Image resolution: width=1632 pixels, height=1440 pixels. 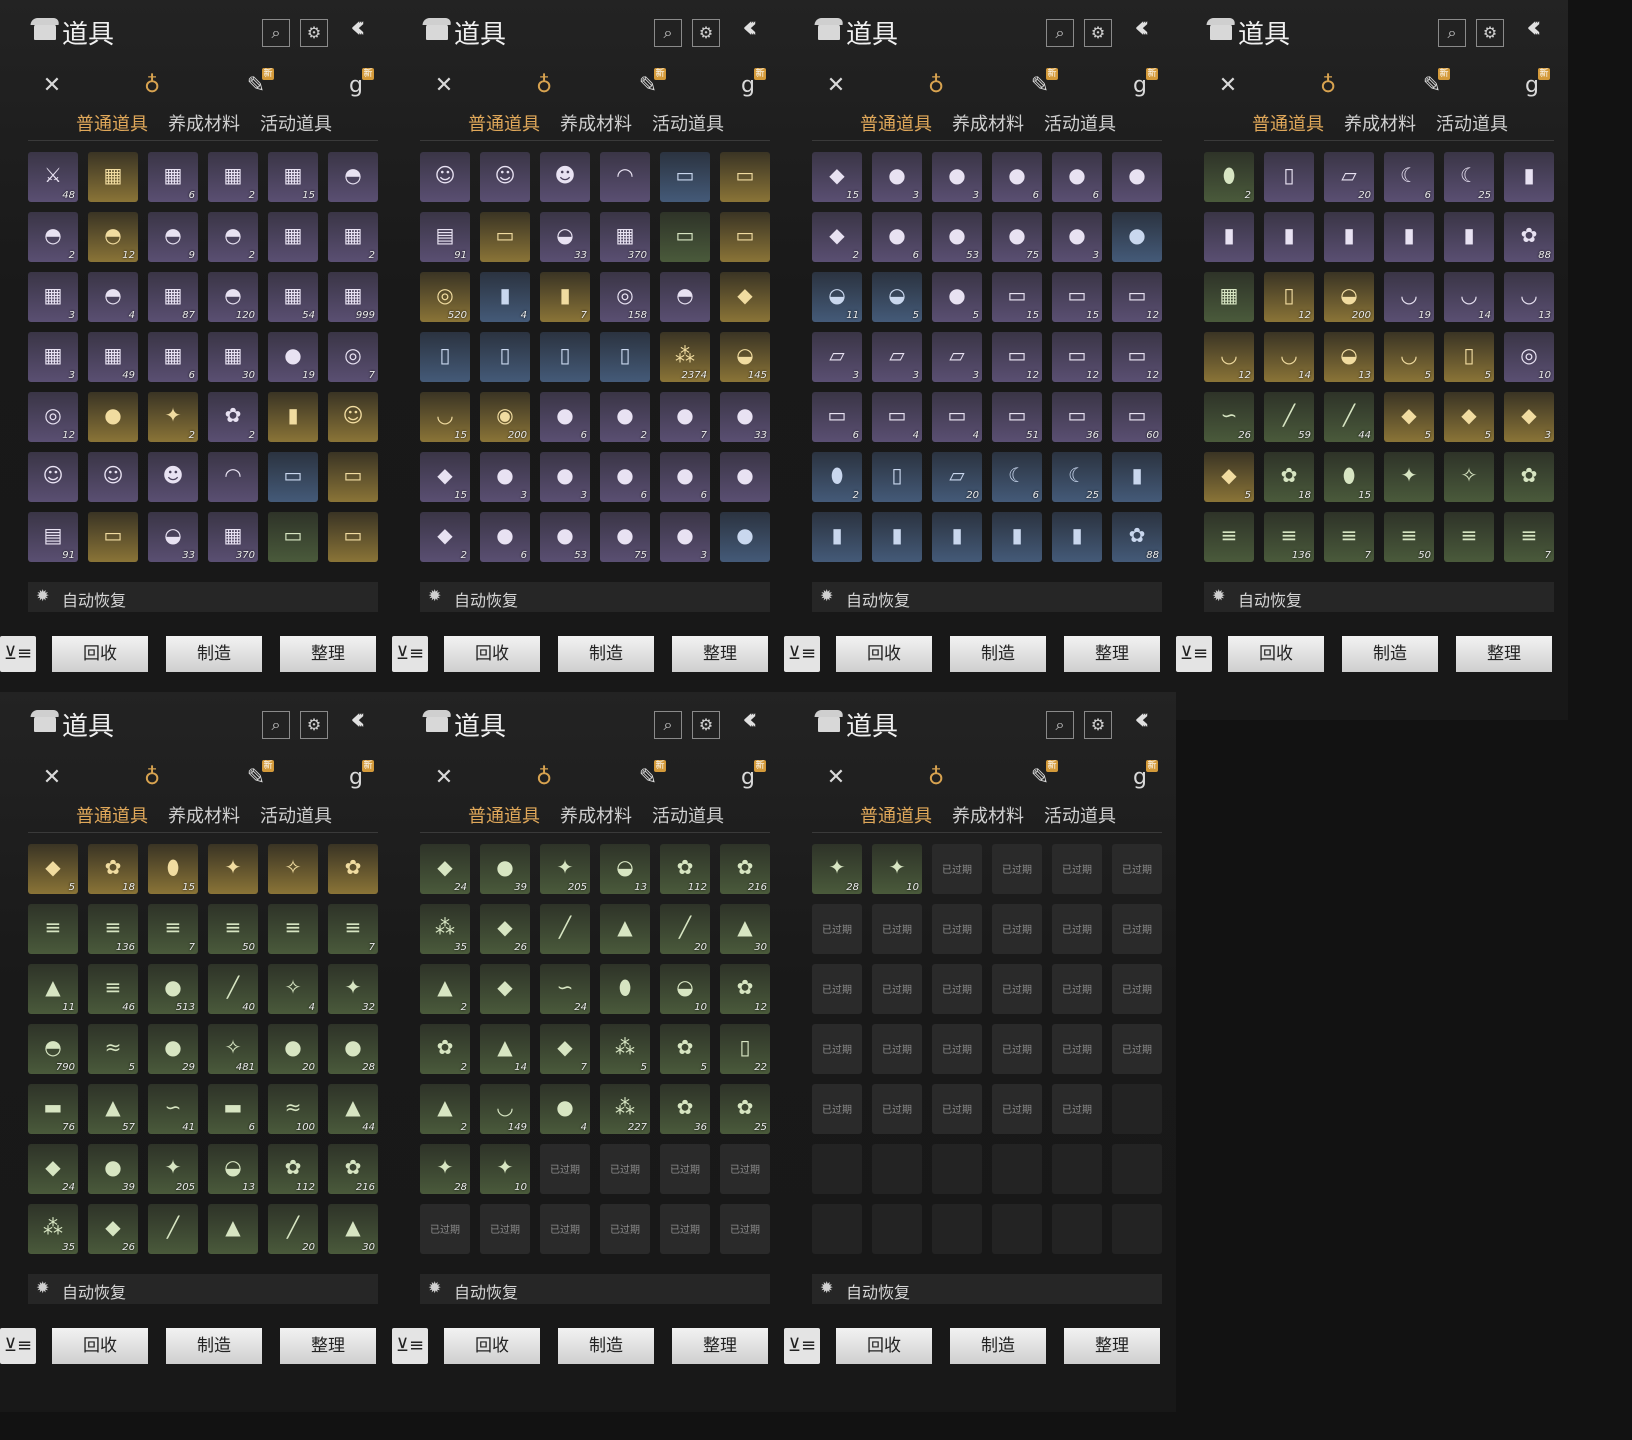 I want to click on item-slot: ◒ 5, so click(x=897, y=297).